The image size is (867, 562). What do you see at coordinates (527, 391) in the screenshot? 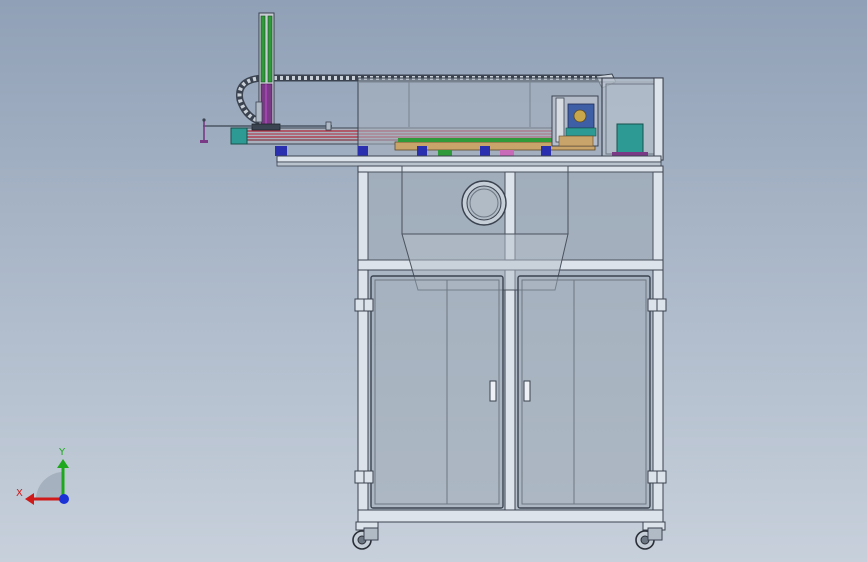
I see `right-door-handle` at bounding box center [527, 391].